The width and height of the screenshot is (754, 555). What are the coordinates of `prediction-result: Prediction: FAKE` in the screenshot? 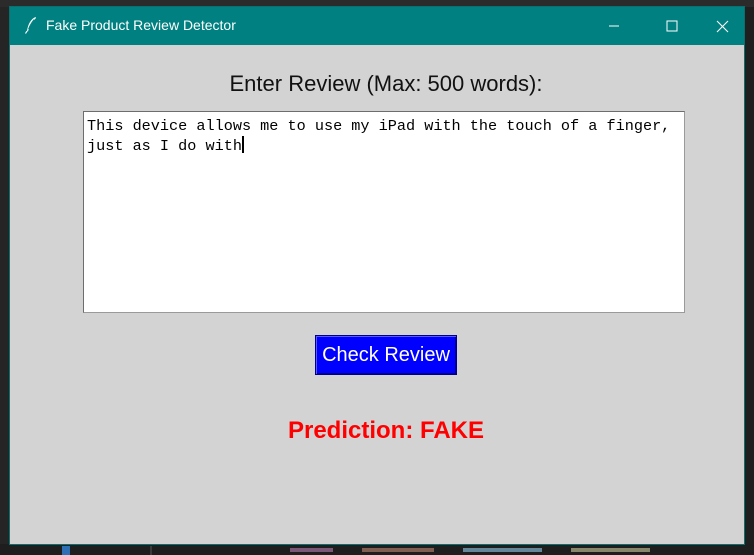 It's located at (386, 430).